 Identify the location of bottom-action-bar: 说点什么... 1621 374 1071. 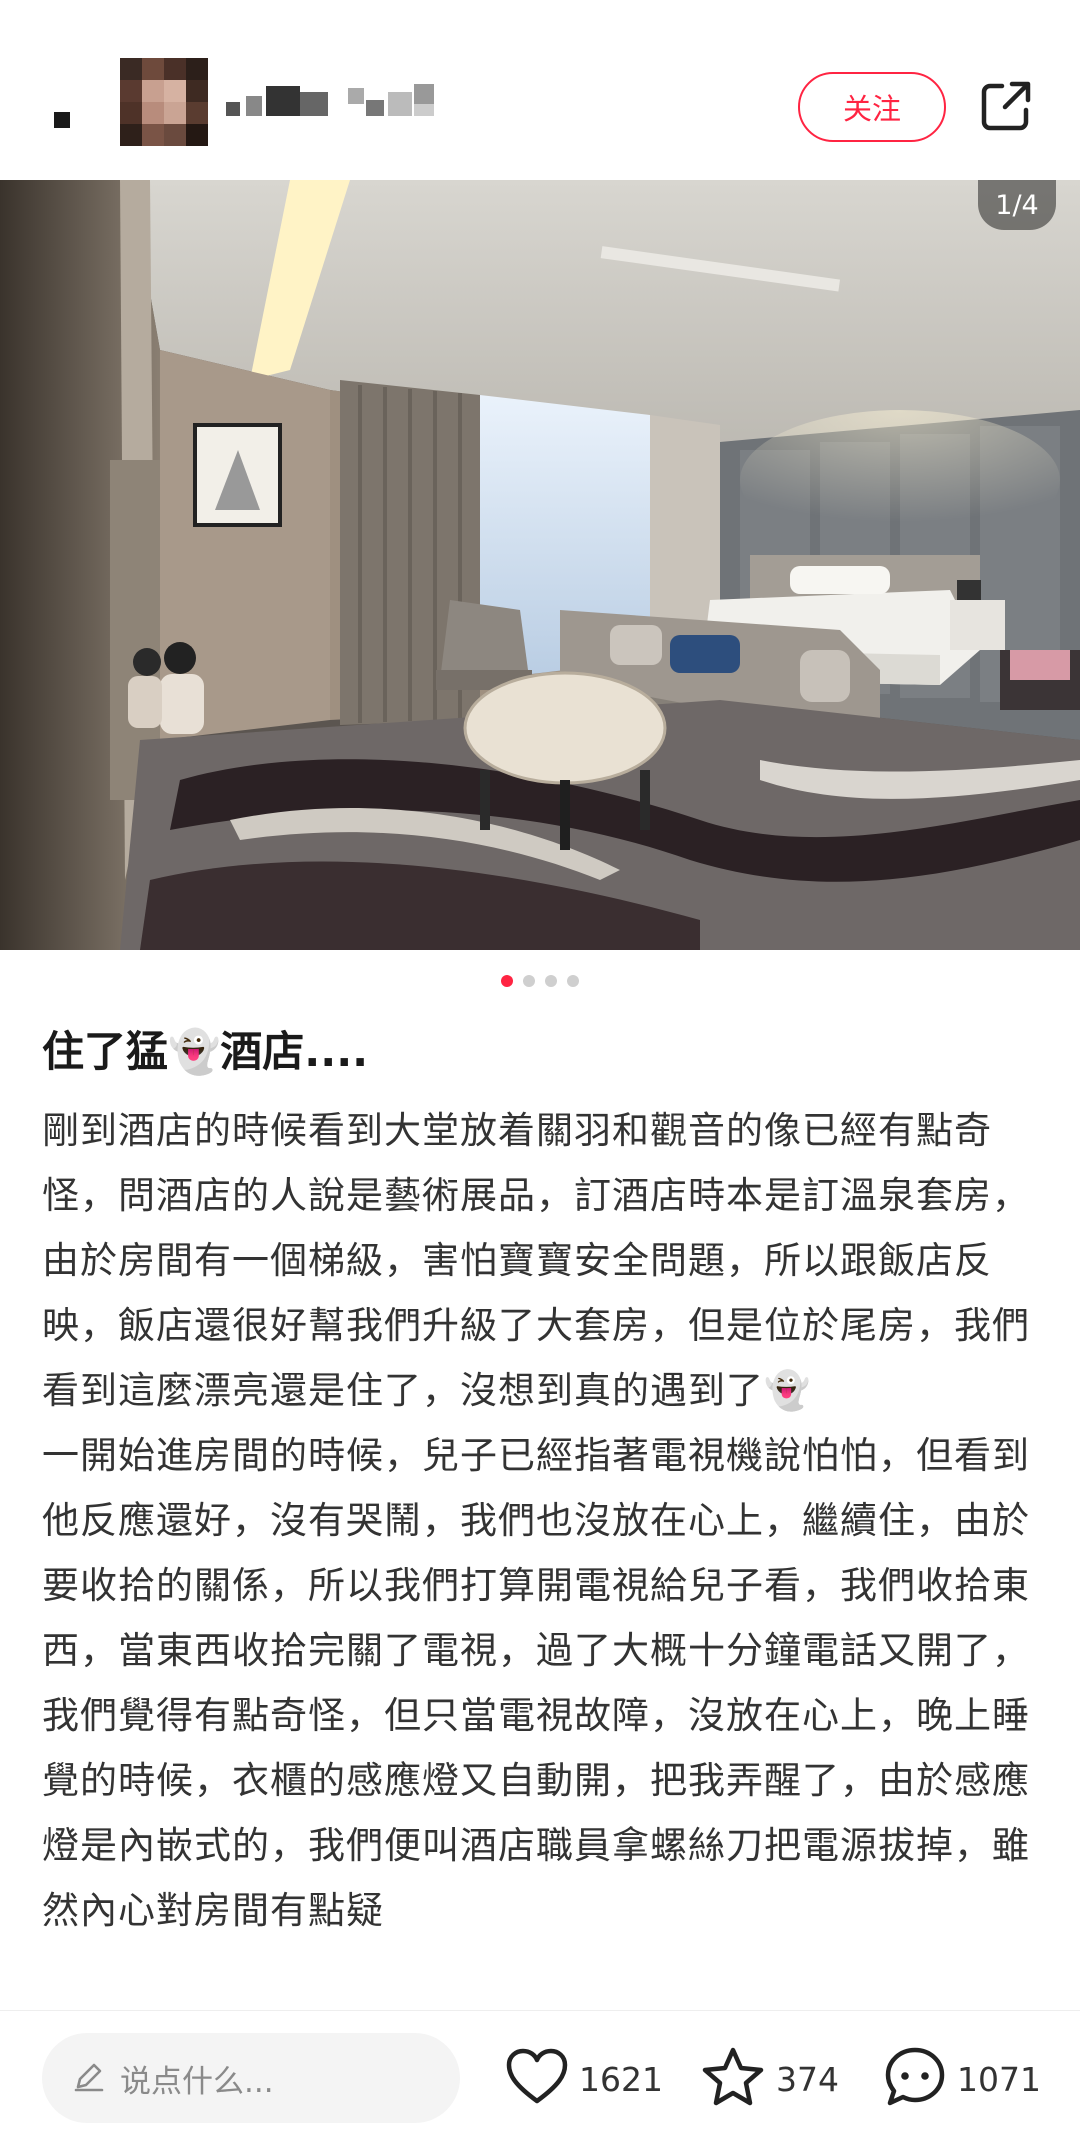
(540, 2080).